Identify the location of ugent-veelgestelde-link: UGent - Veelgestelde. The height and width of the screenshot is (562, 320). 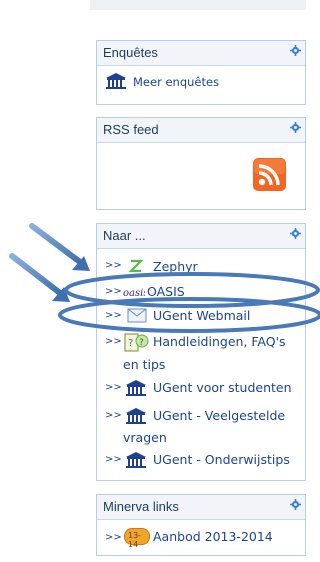
(219, 415).